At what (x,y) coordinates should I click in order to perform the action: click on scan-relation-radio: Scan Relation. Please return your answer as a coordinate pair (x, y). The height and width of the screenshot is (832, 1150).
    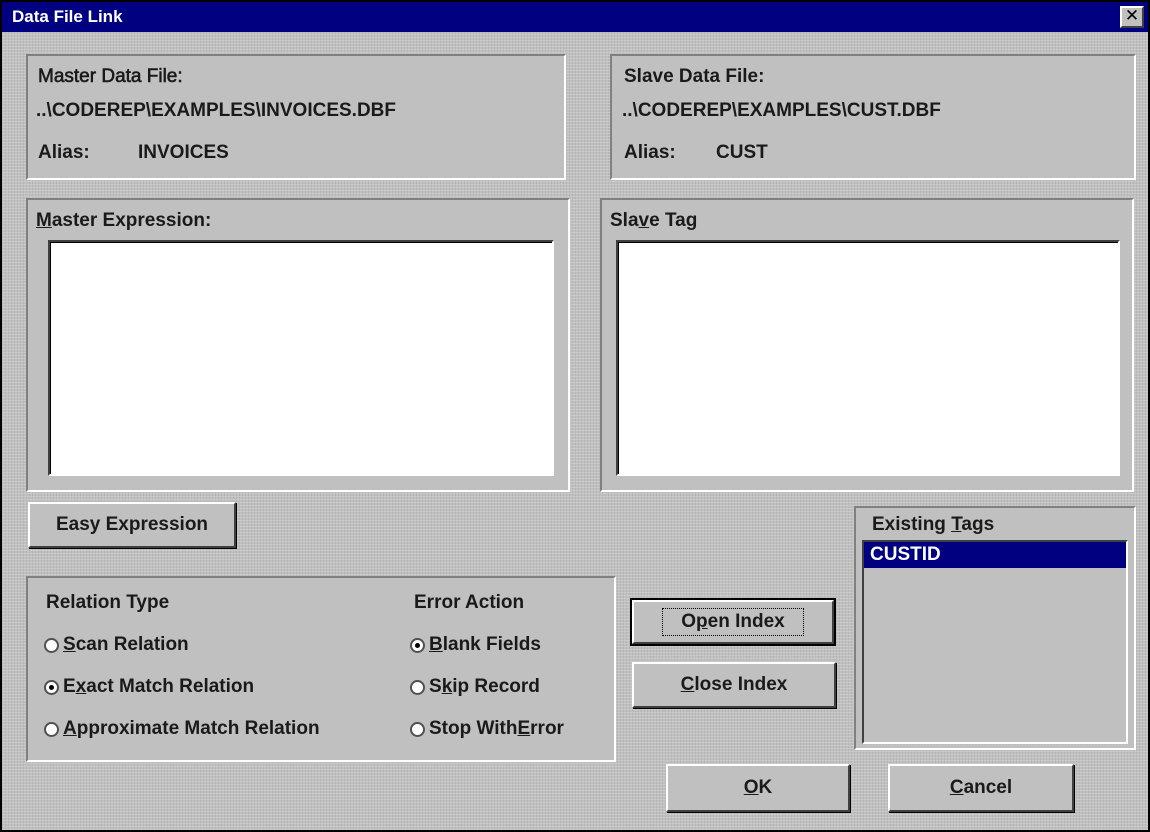
    Looking at the image, I should click on (116, 645).